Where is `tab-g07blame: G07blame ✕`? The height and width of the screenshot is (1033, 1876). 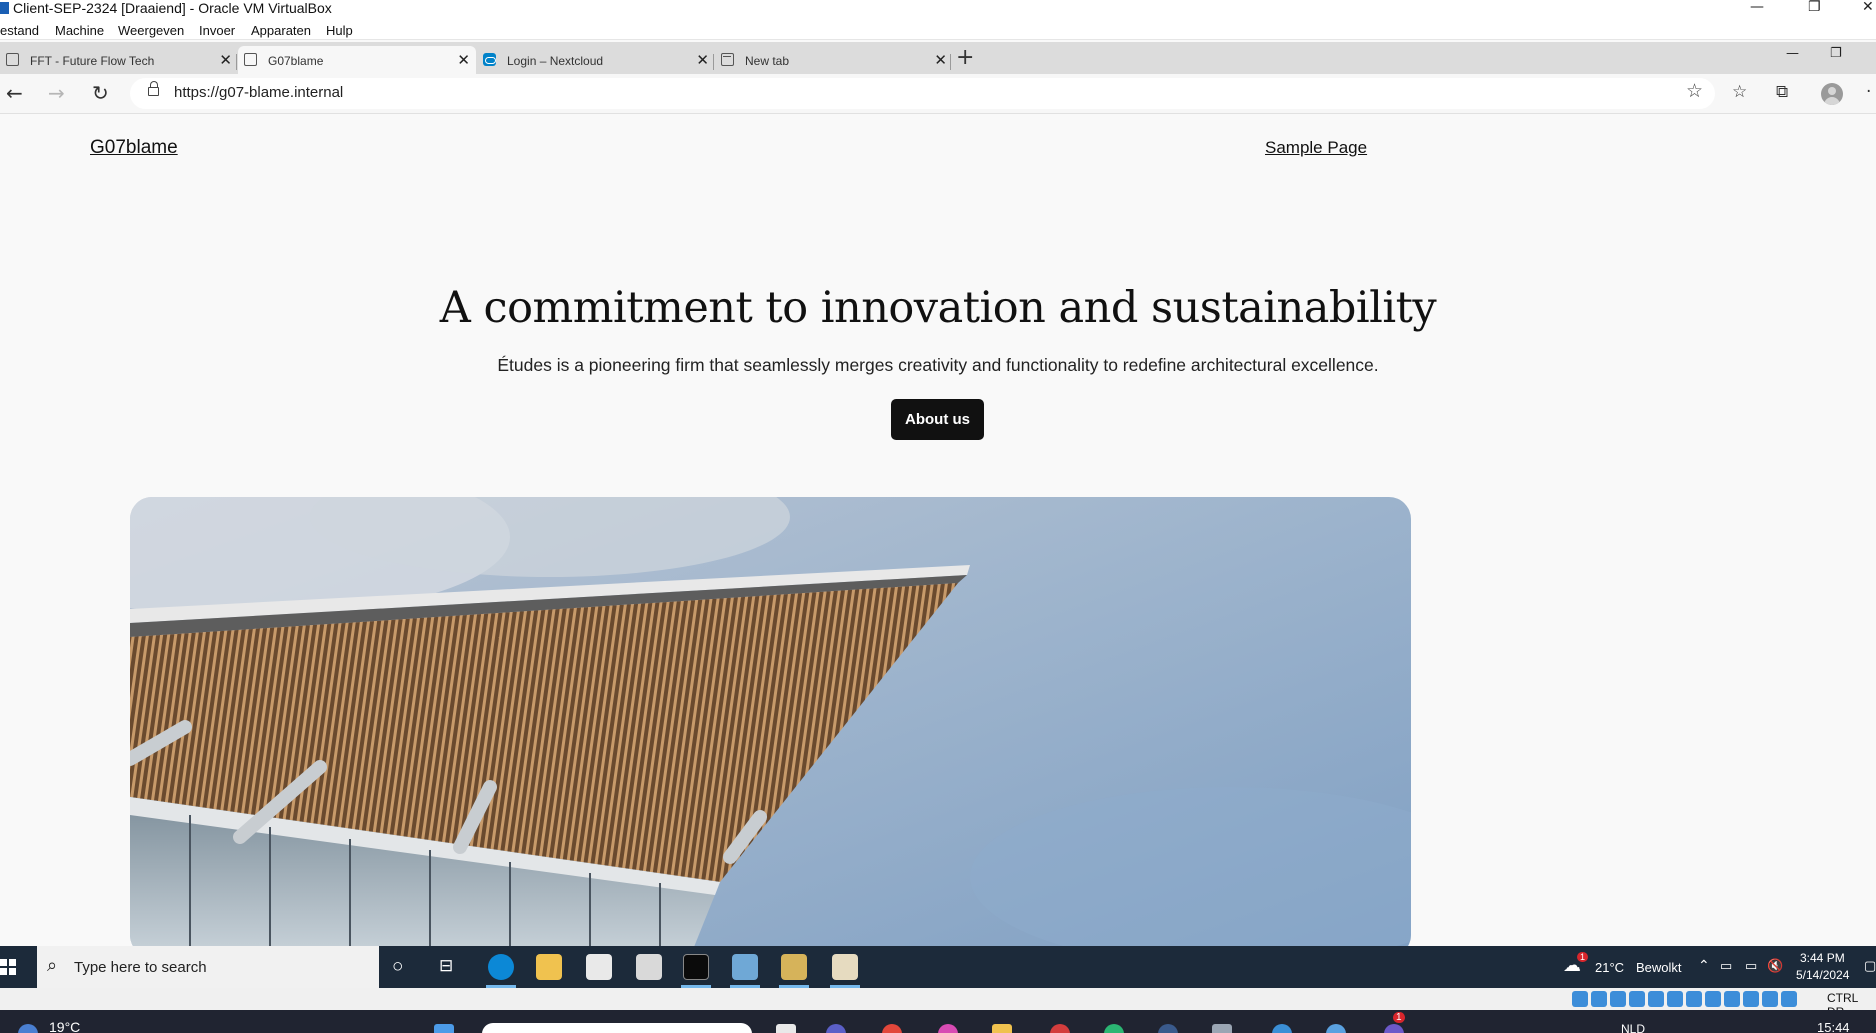 tab-g07blame: G07blame ✕ is located at coordinates (357, 60).